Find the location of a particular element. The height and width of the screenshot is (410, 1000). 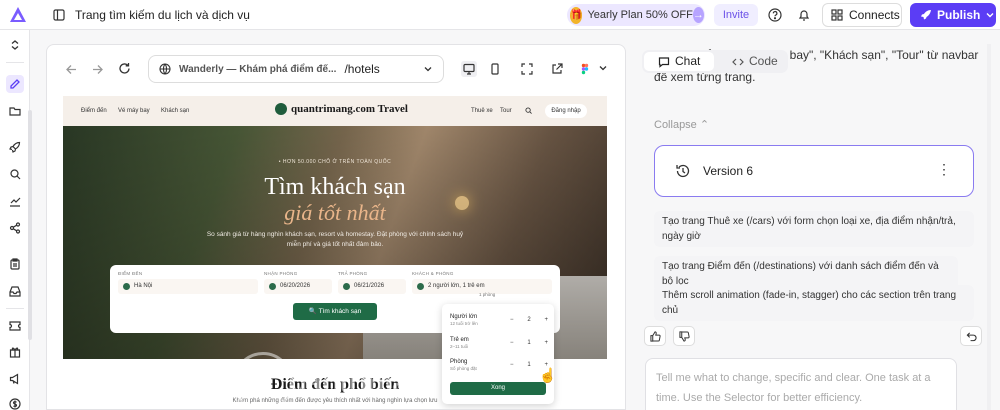

user-icon is located at coordinates (420, 286).